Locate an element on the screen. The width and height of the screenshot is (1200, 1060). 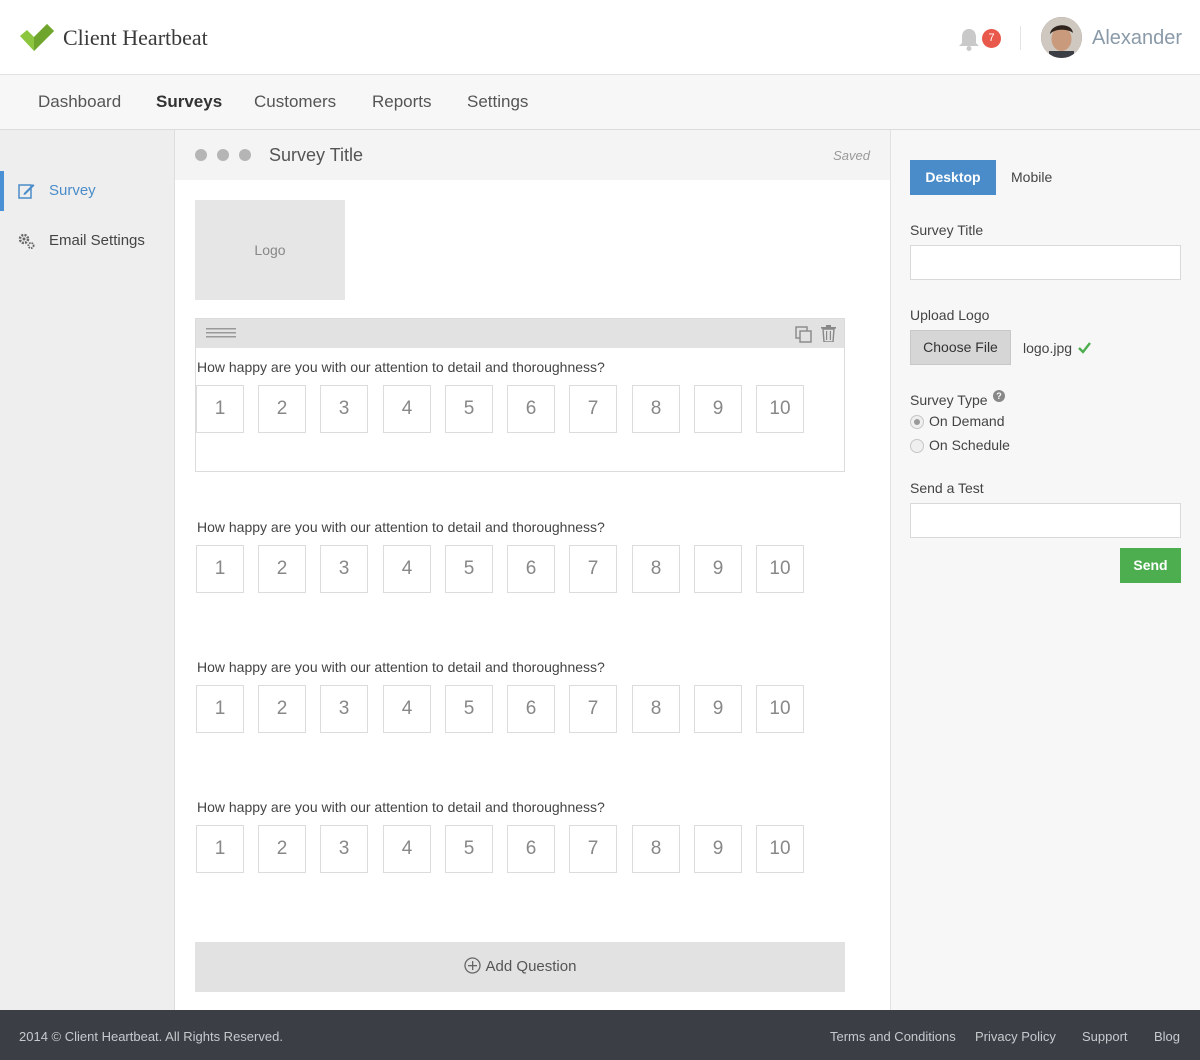
nav-dashboard: Dashboard is located at coordinates (79, 102).